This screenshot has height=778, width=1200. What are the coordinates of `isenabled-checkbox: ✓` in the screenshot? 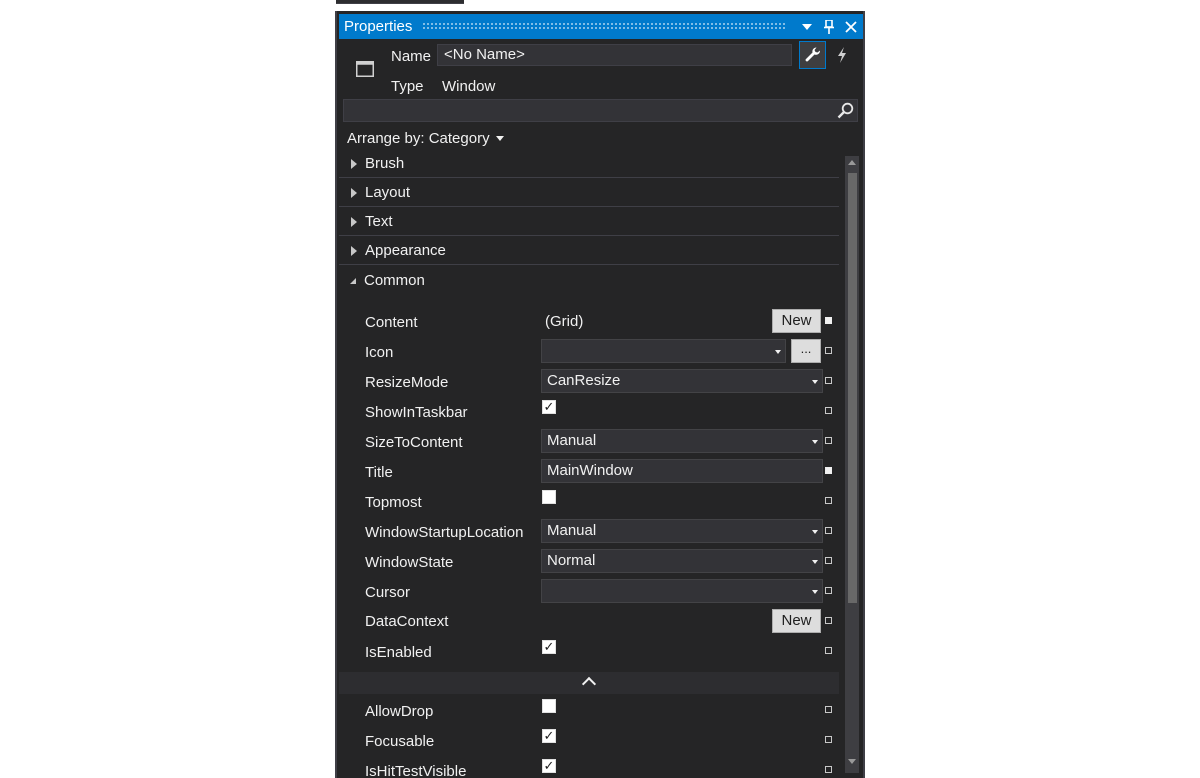 It's located at (549, 647).